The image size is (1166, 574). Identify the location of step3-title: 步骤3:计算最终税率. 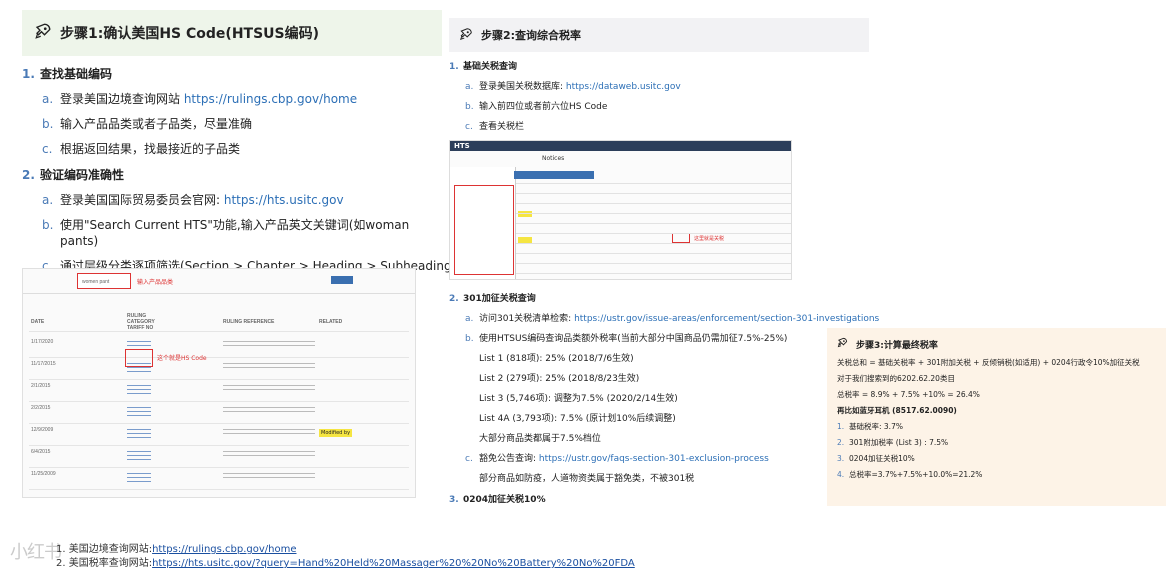
(897, 345).